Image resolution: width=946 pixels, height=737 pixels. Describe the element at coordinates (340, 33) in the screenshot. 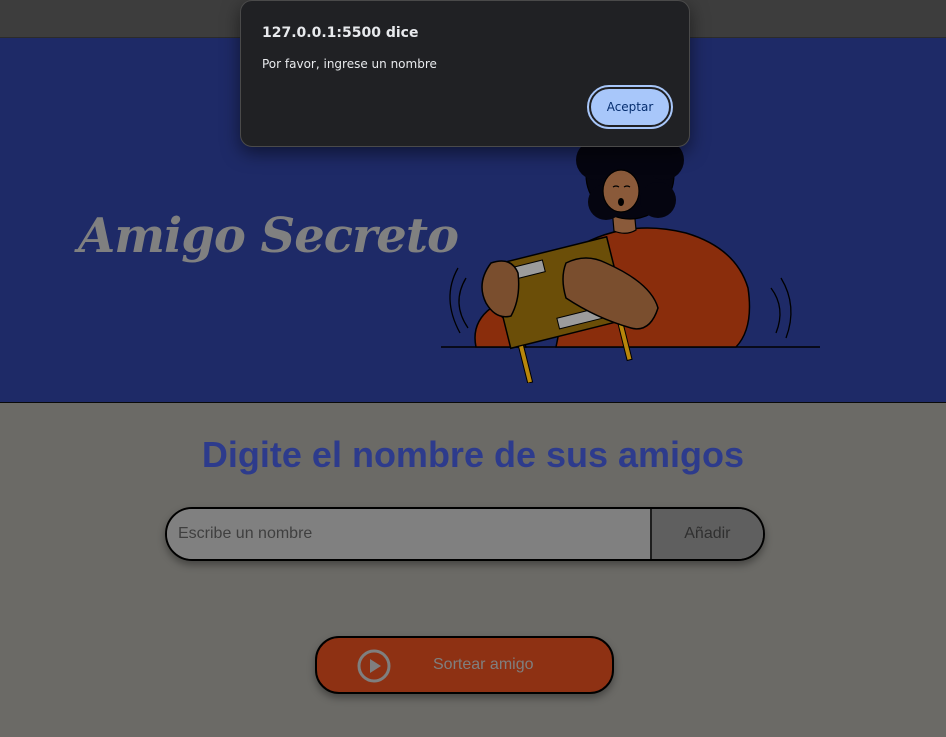

I see `dialog-title: 127.0.0.1:5500 dice` at that location.